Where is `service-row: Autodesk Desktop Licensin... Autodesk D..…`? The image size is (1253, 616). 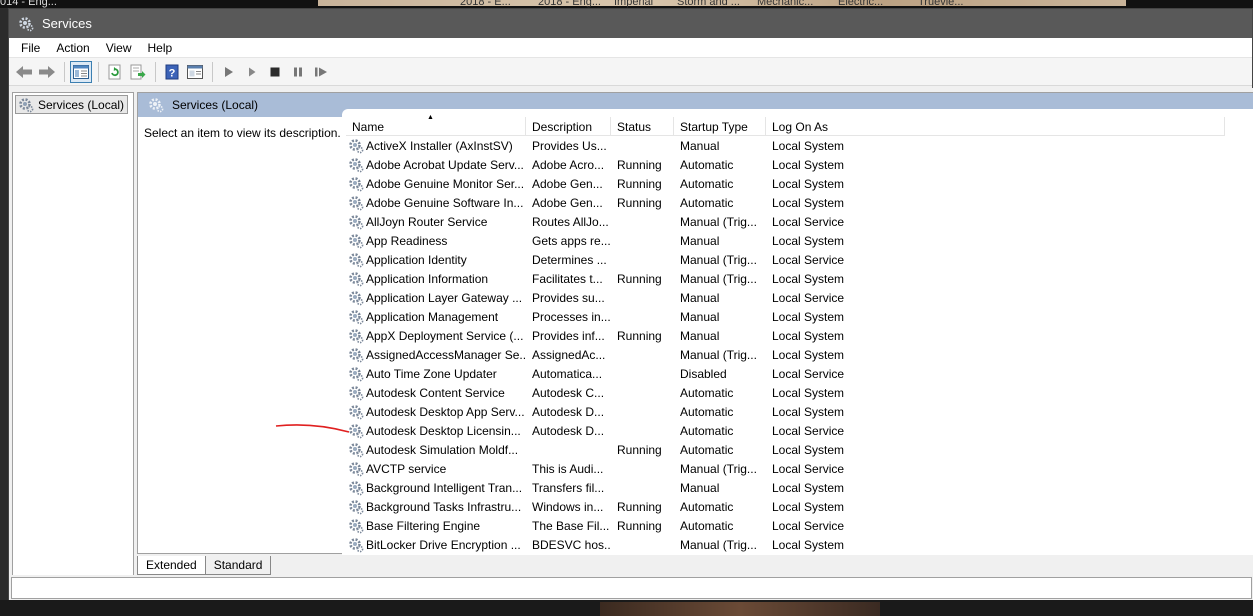
service-row: Autodesk Desktop Licensin... Autodesk D..… is located at coordinates (606, 430).